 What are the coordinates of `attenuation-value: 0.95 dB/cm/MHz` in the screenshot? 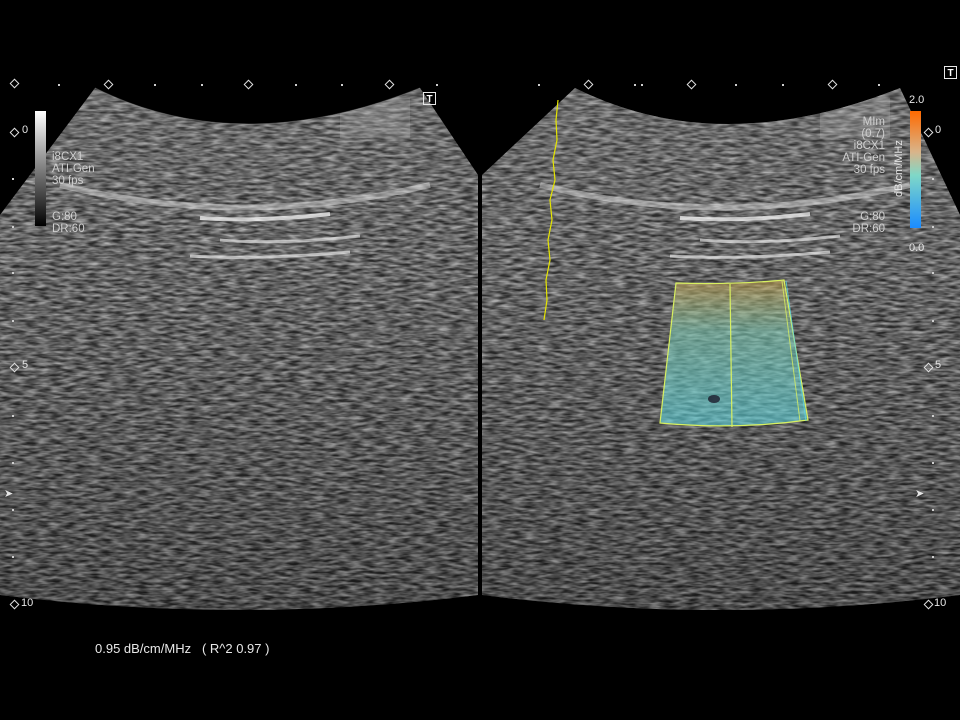 It's located at (143, 648).